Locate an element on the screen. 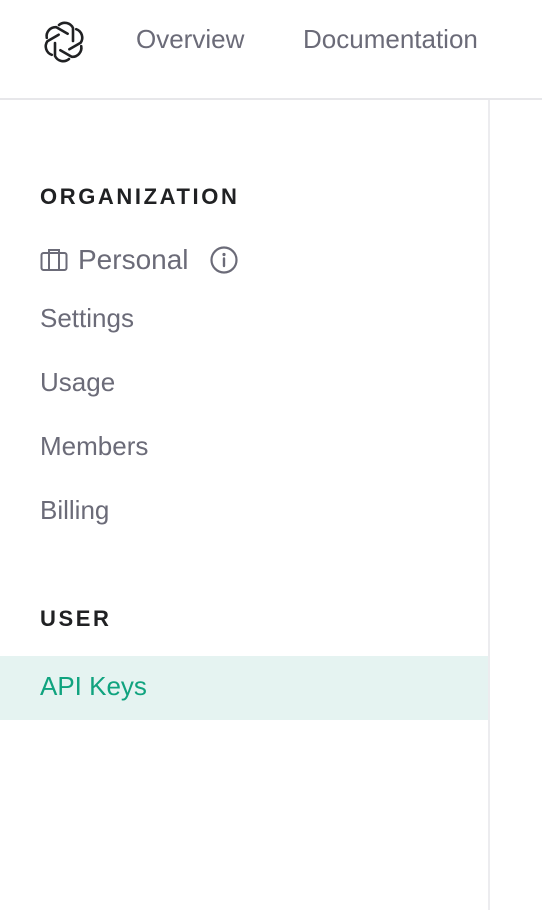 This screenshot has height=910, width=542. organization-selector: Personal is located at coordinates (139, 260).